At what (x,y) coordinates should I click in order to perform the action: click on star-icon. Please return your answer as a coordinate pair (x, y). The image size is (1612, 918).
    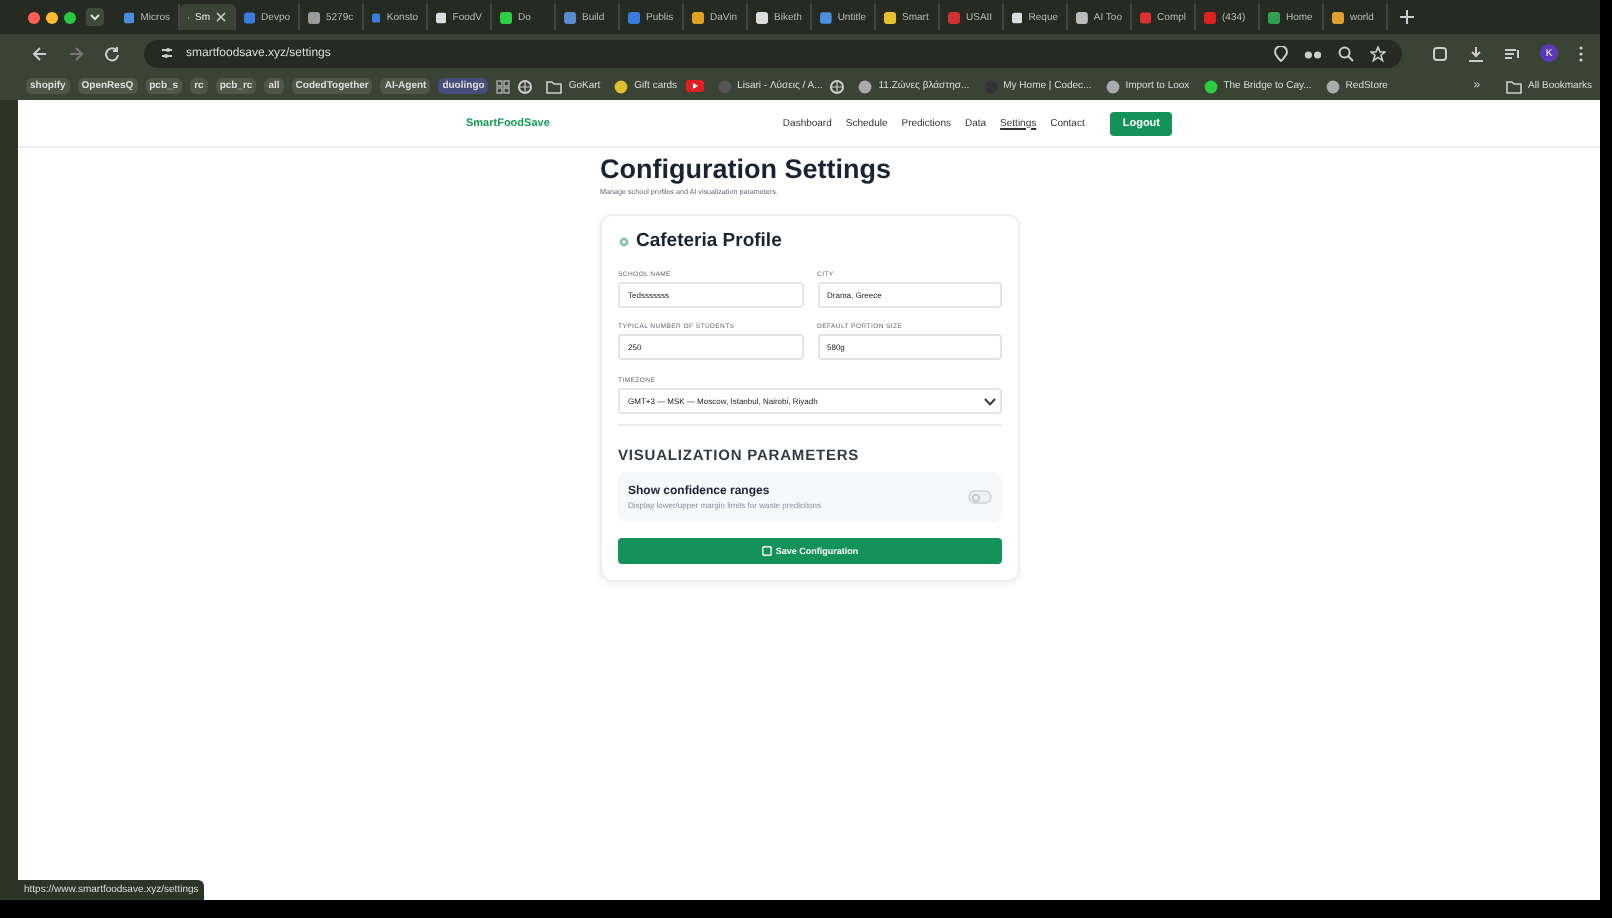
    Looking at the image, I should click on (1378, 53).